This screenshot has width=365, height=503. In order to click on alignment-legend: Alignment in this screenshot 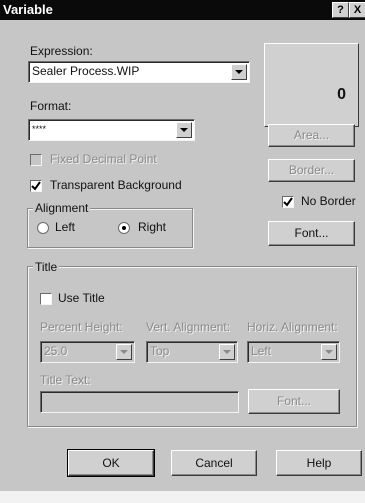, I will do `click(62, 208)`.